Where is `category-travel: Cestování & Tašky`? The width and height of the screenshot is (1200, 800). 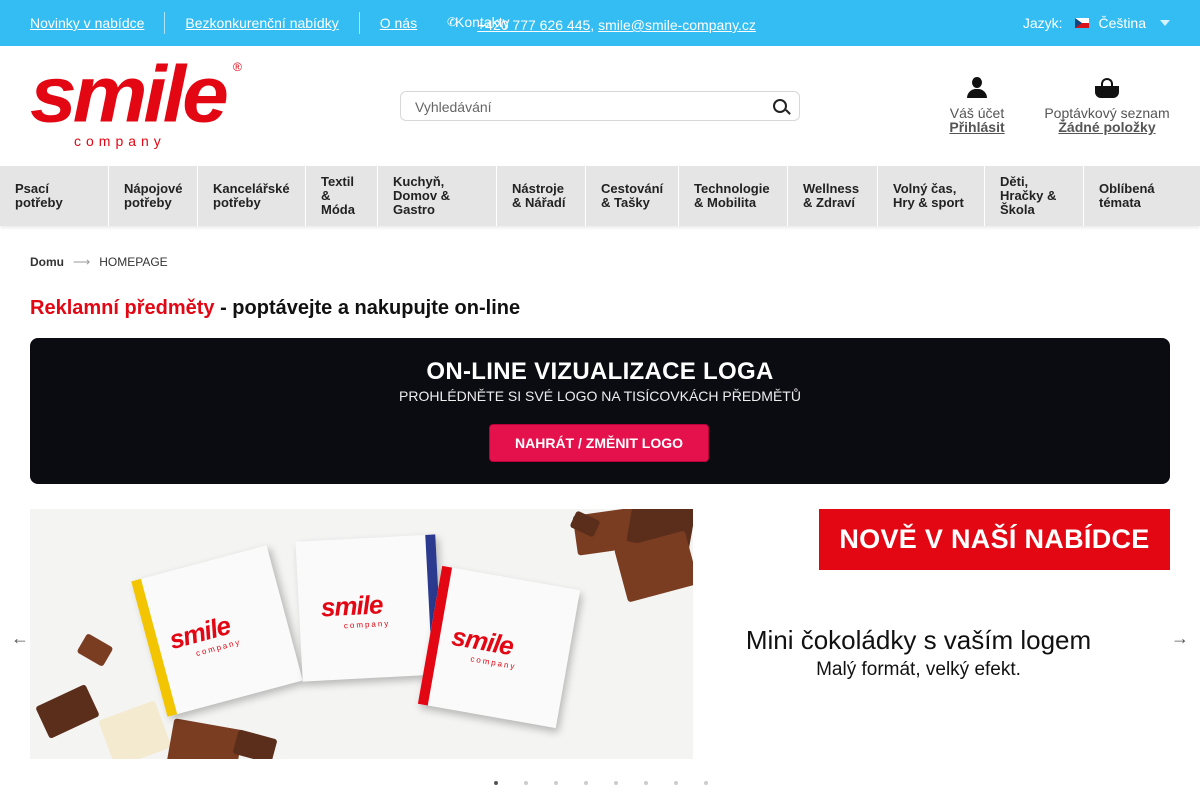 category-travel: Cestování & Tašky is located at coordinates (632, 196).